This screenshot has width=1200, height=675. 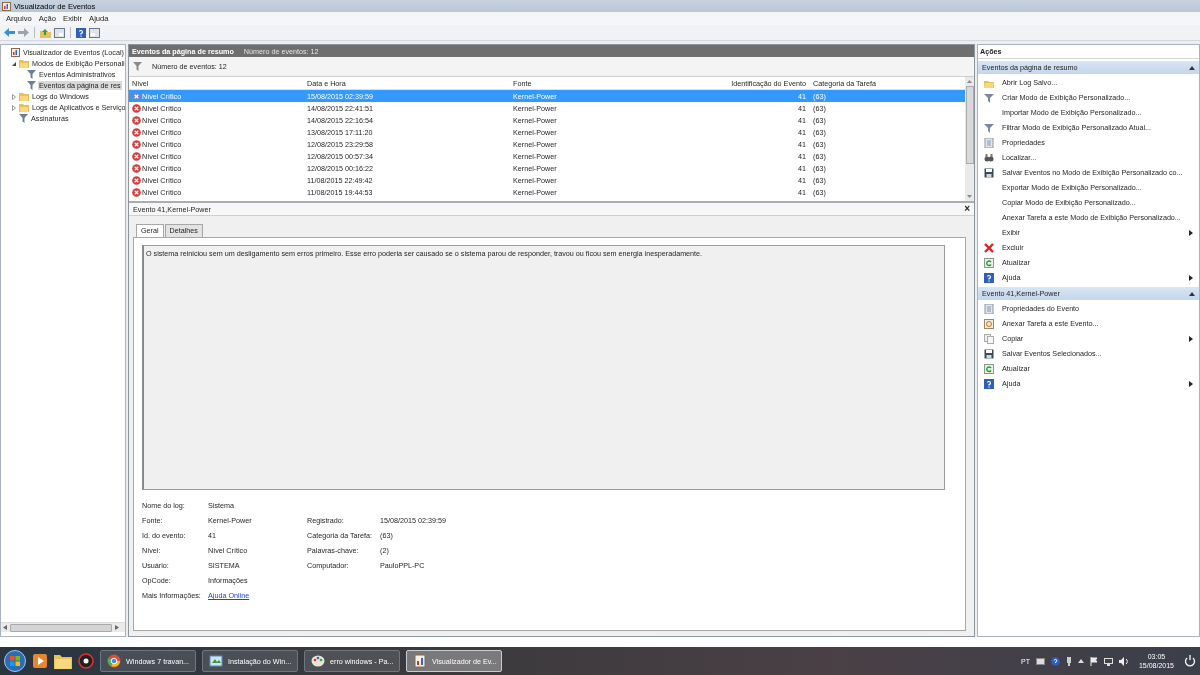 I want to click on expanded-arrow-icon, so click(x=14, y=63).